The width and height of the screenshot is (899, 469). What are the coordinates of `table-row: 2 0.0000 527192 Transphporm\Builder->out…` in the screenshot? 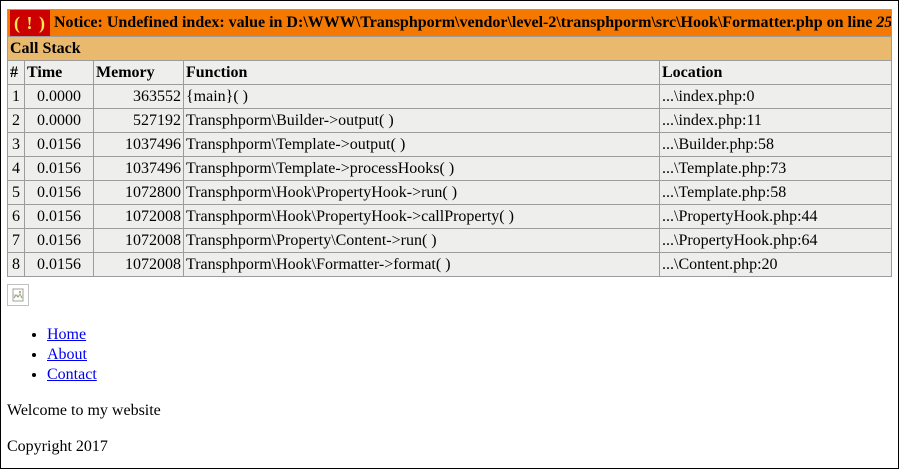 It's located at (450, 120).